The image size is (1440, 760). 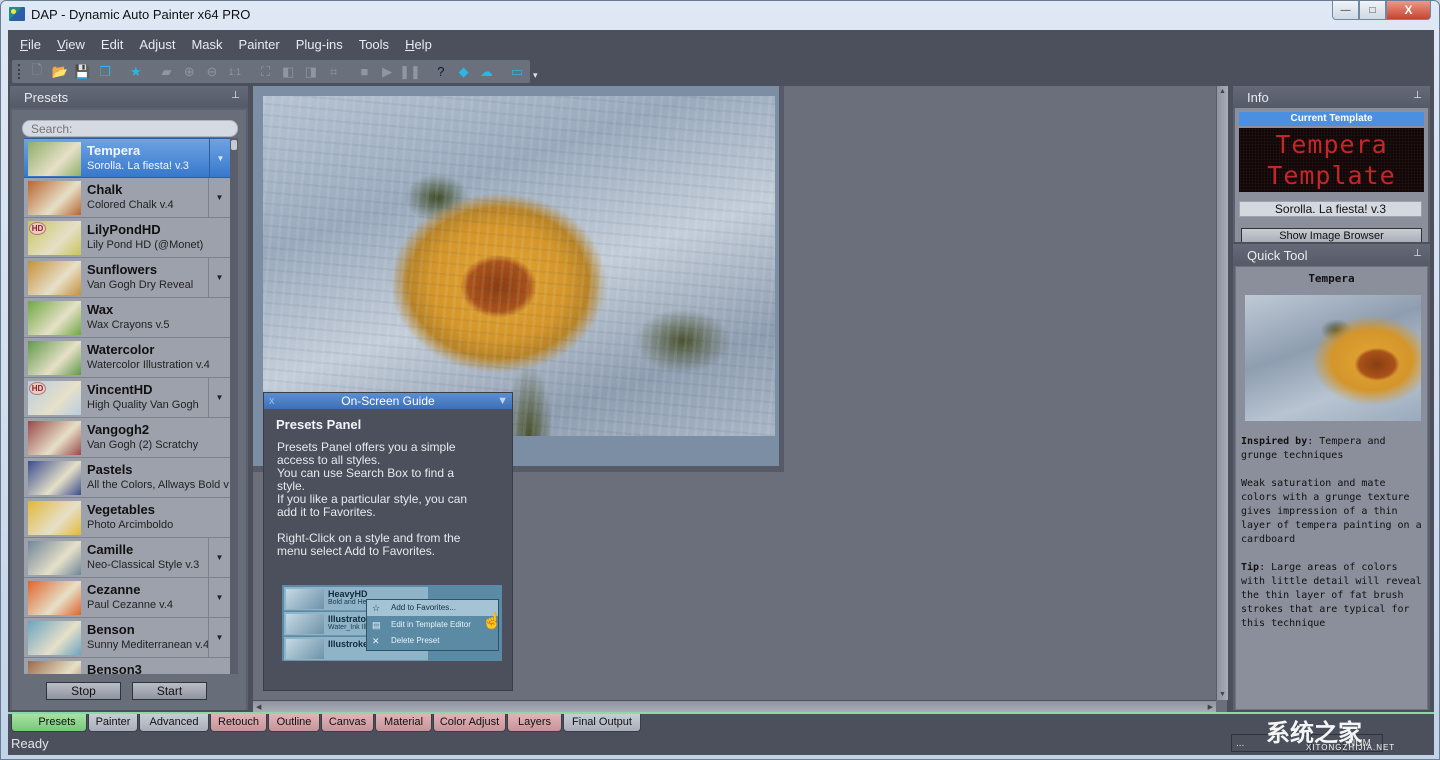 I want to click on preset-thumbnail, so click(x=54, y=278).